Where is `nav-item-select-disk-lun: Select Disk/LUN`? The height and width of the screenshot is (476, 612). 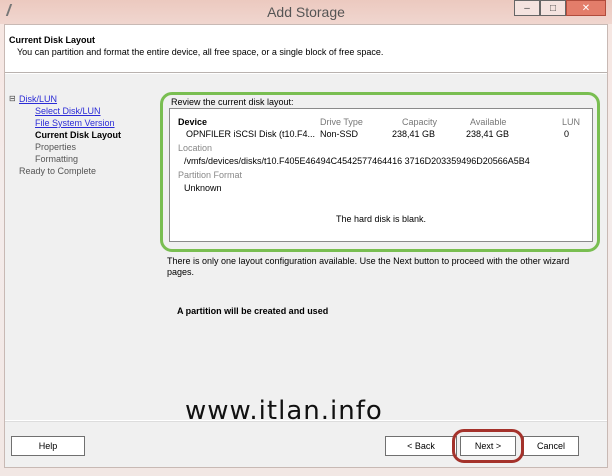
nav-item-select-disk-lun: Select Disk/LUN is located at coordinates (68, 111).